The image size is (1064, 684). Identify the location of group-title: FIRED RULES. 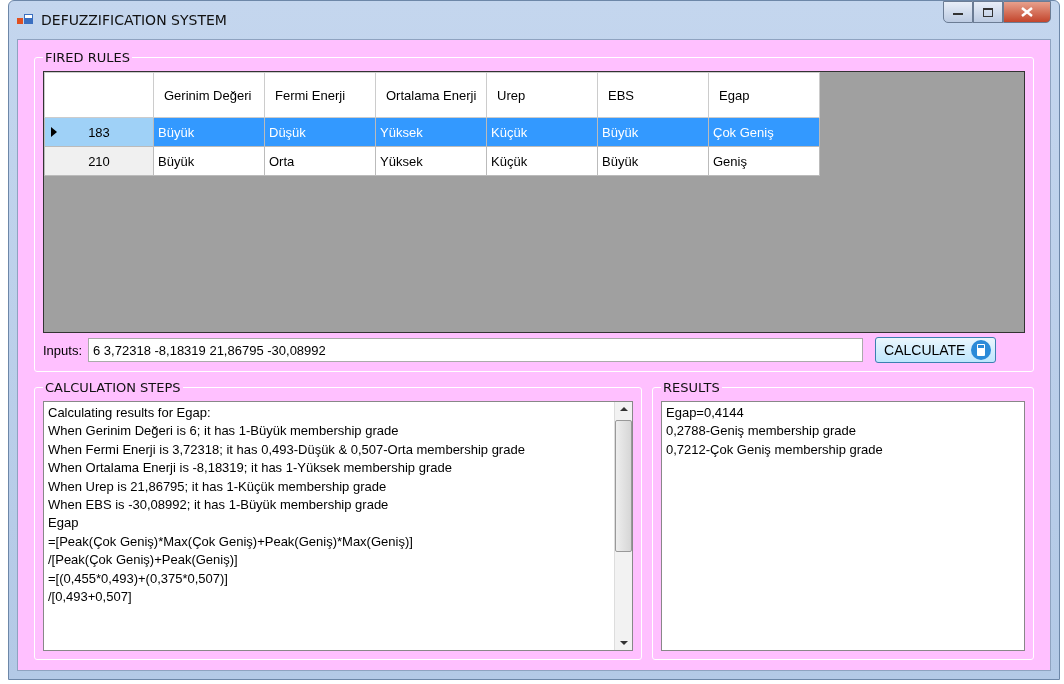
(87, 57).